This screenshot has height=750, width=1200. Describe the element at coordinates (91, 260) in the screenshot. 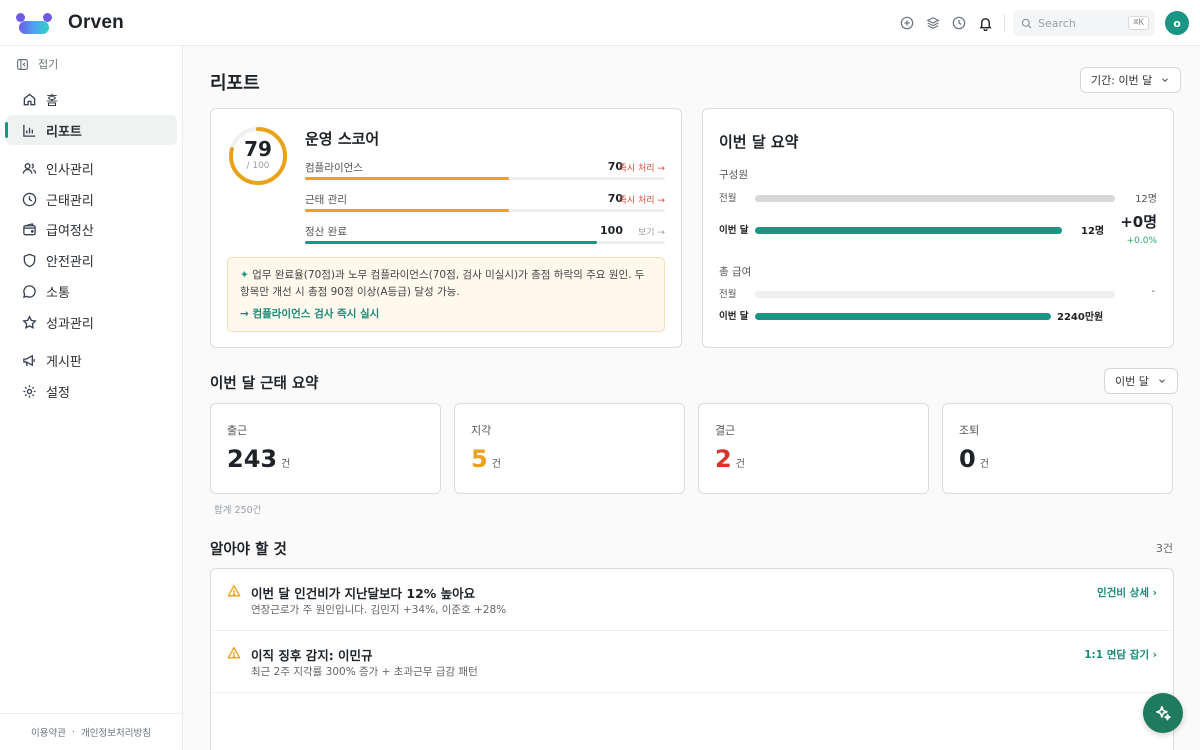

I see `sidebar-item-safety: 안전관리` at that location.